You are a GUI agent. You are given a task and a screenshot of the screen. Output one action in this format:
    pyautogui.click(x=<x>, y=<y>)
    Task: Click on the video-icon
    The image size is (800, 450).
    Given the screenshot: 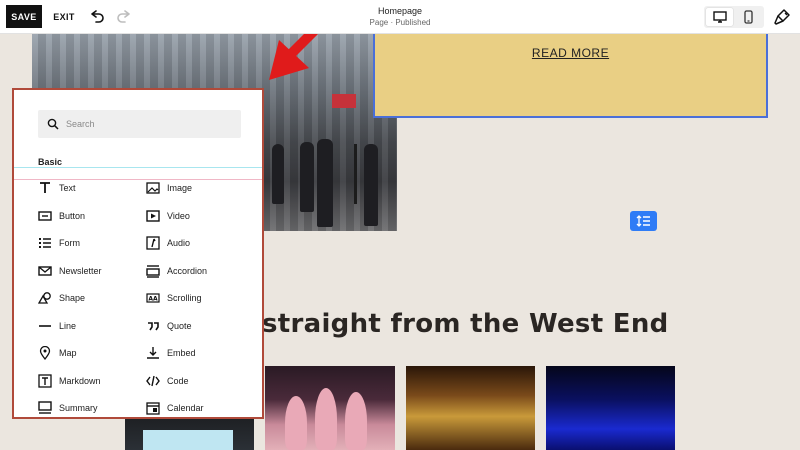 What is the action you would take?
    pyautogui.click(x=153, y=215)
    